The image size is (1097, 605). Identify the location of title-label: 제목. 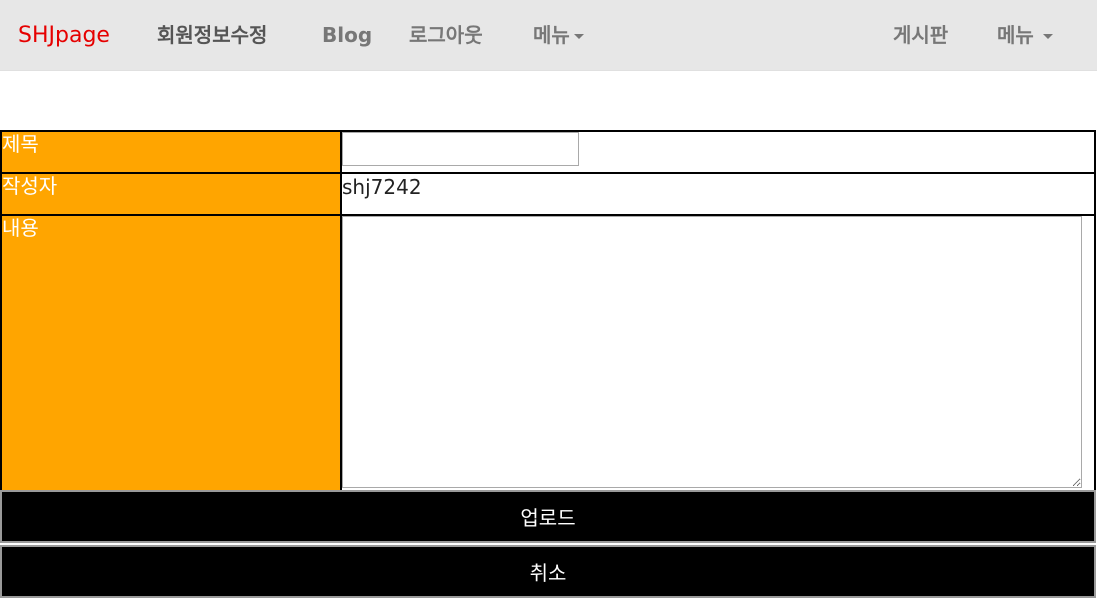
(171, 152).